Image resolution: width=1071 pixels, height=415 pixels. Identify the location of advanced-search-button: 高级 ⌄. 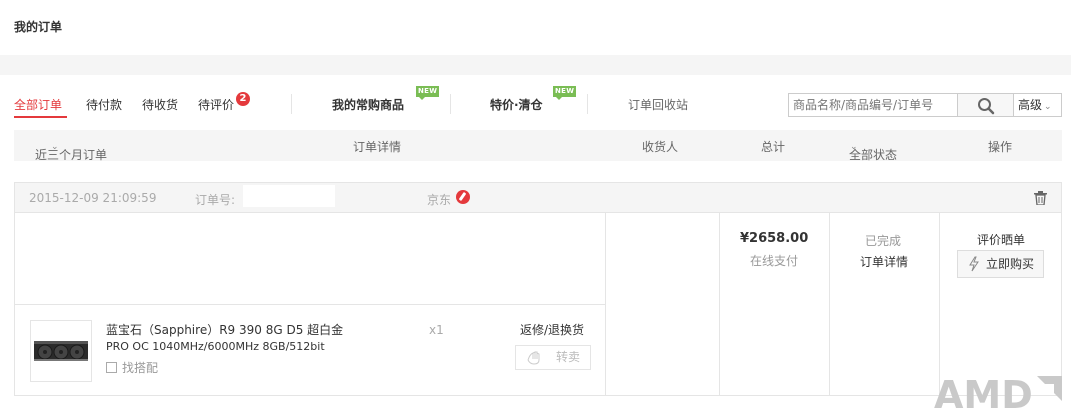
(1037, 105).